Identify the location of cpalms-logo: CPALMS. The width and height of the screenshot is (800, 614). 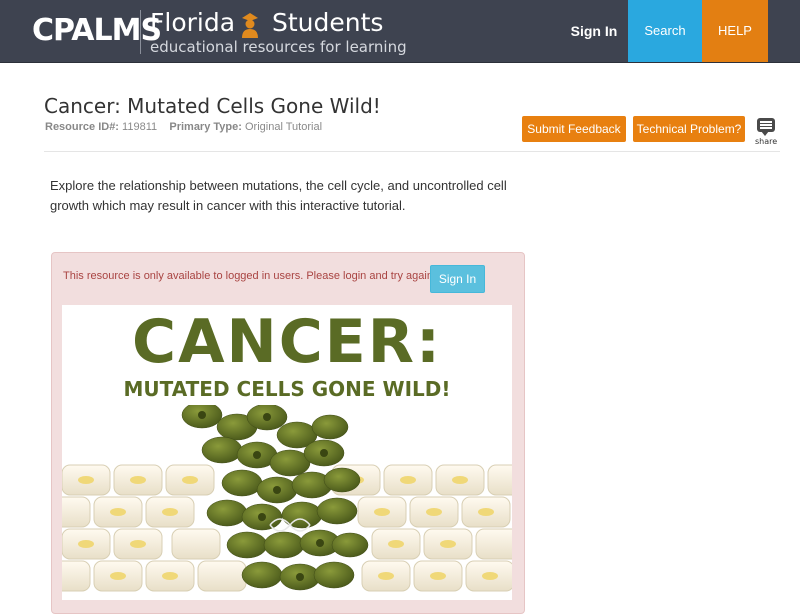
(97, 30).